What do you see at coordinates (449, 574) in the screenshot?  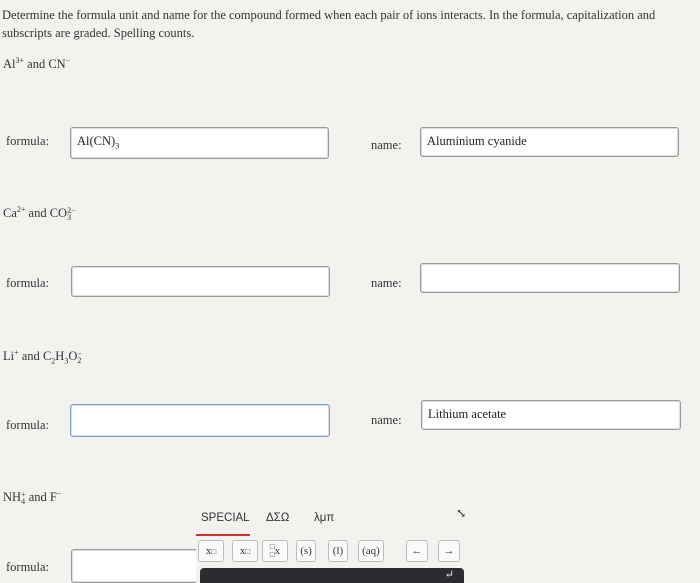 I see `enter-icon: ↵` at bounding box center [449, 574].